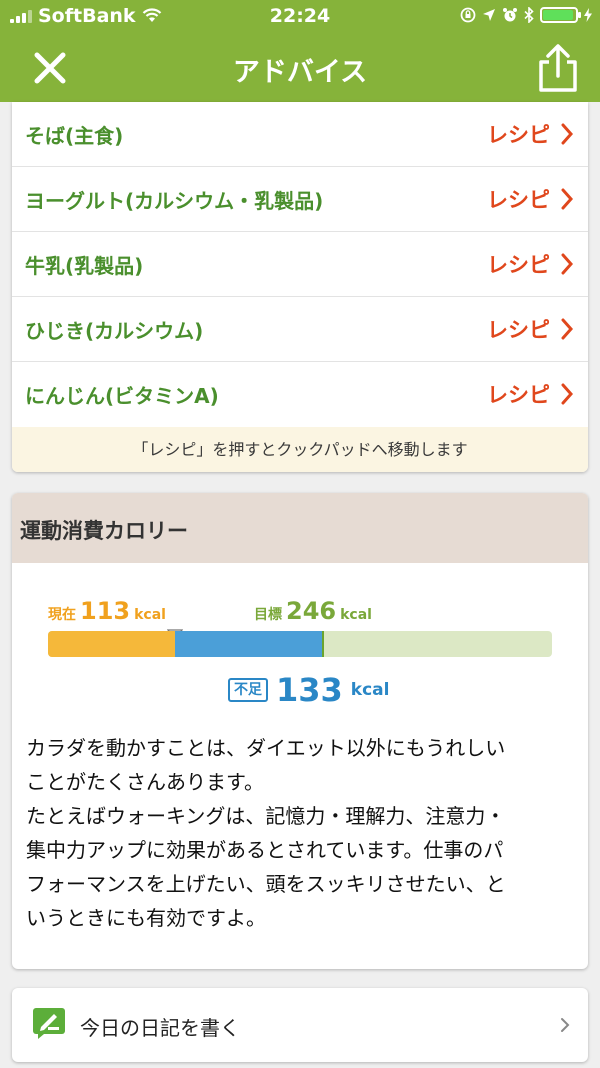  Describe the element at coordinates (300, 72) in the screenshot. I see `page-title: アドバイス` at that location.